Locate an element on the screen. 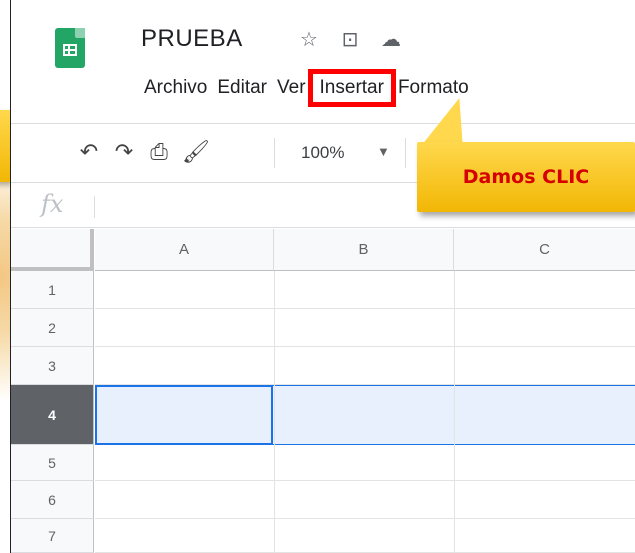 The width and height of the screenshot is (635, 553). menu-bar: Archivo Editar Ver Insertar Formato is located at coordinates (306, 88).